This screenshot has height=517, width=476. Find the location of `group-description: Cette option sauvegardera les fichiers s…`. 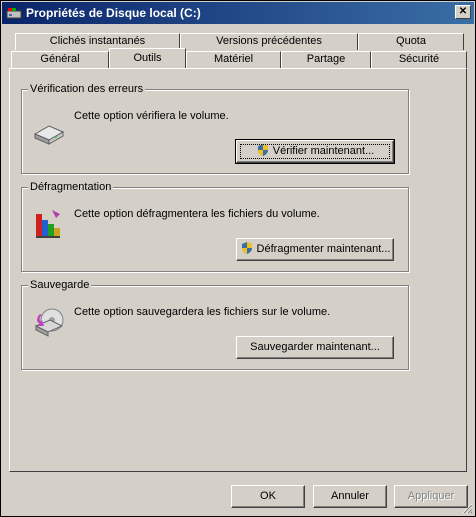

group-description: Cette option sauvegardera les fichiers s… is located at coordinates (202, 312).